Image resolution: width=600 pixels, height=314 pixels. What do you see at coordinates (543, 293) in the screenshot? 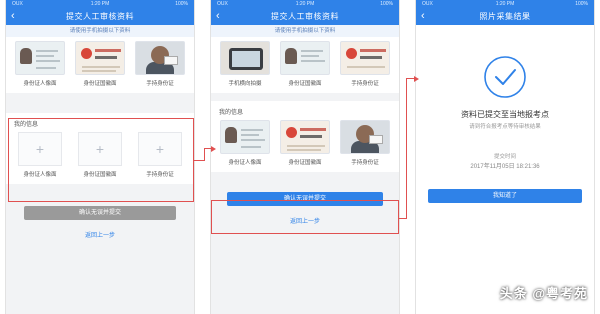
I see `watermark-text: 头条 @粤考苑` at bounding box center [543, 293].